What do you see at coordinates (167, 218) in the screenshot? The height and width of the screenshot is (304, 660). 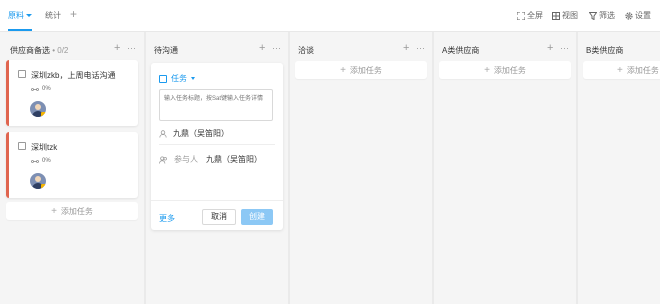 I see `more-options-link: 更多` at bounding box center [167, 218].